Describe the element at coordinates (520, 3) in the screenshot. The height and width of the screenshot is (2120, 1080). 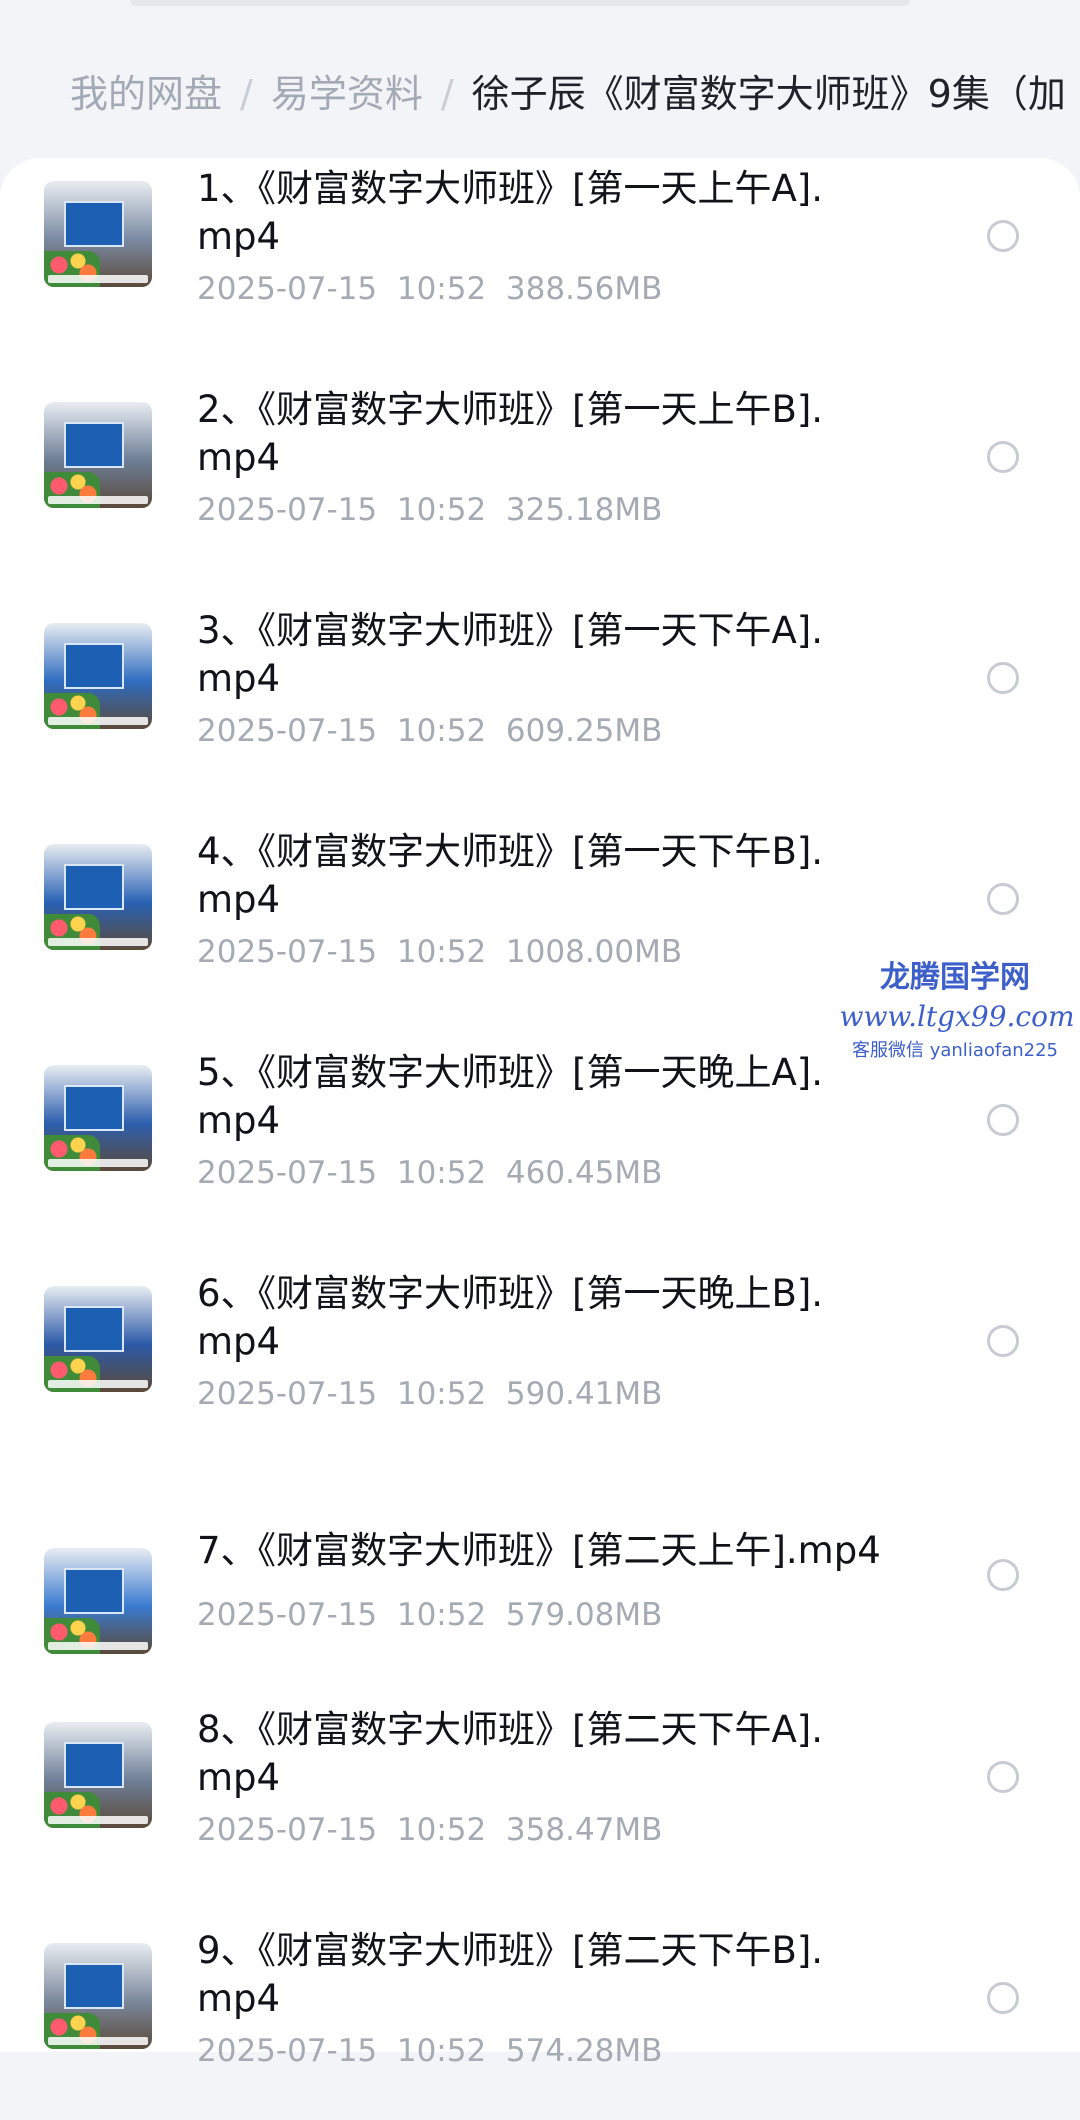
I see `top-handle` at that location.